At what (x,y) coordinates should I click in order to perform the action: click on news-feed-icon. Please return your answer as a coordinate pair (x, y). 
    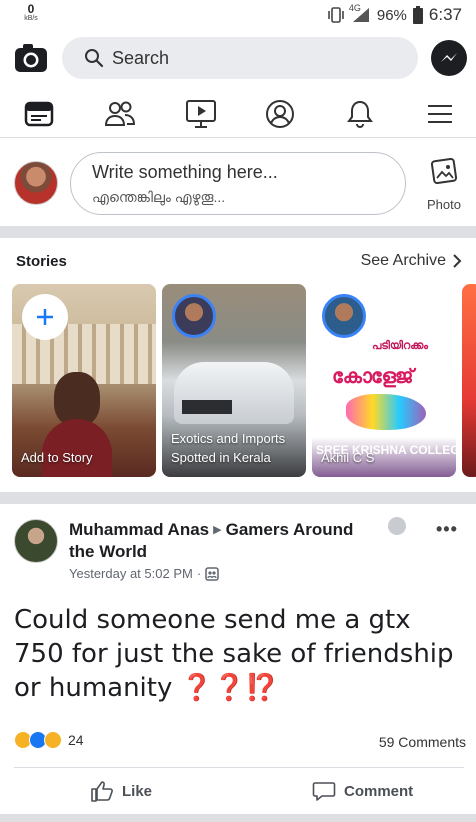
    Looking at the image, I should click on (39, 114).